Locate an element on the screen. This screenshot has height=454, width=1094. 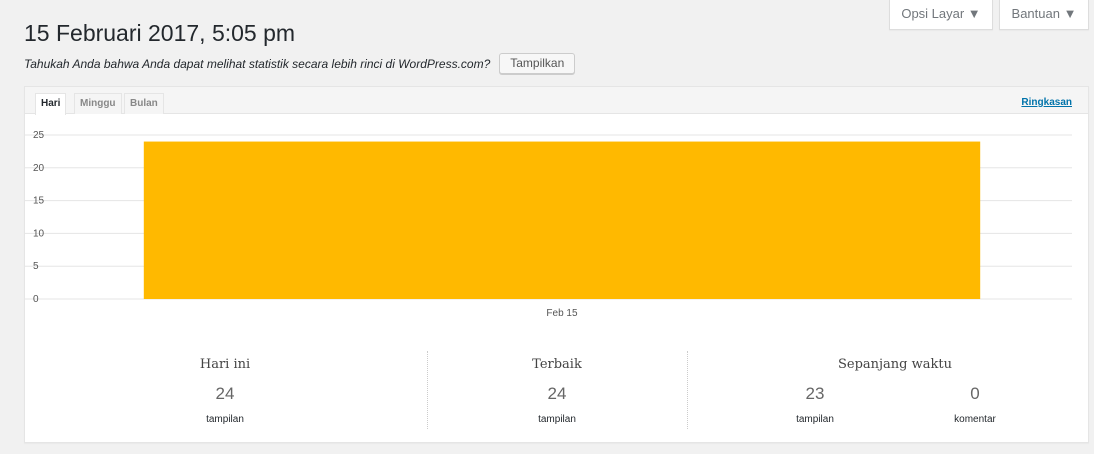
y-tick-label: 25 is located at coordinates (39, 135).